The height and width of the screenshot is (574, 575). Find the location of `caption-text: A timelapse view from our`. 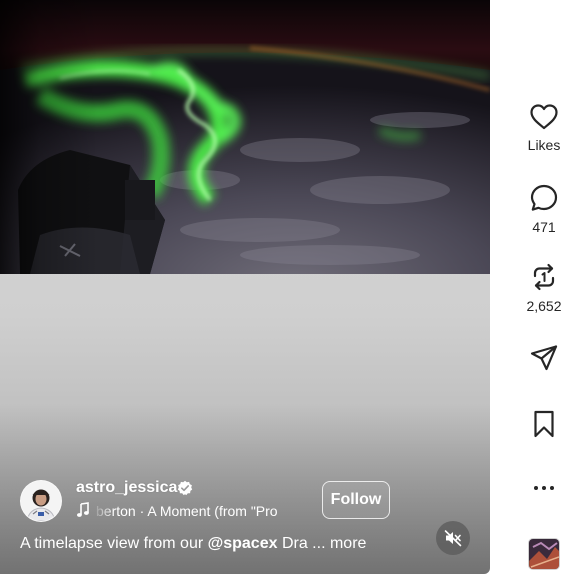

caption-text: A timelapse view from our is located at coordinates (114, 543).